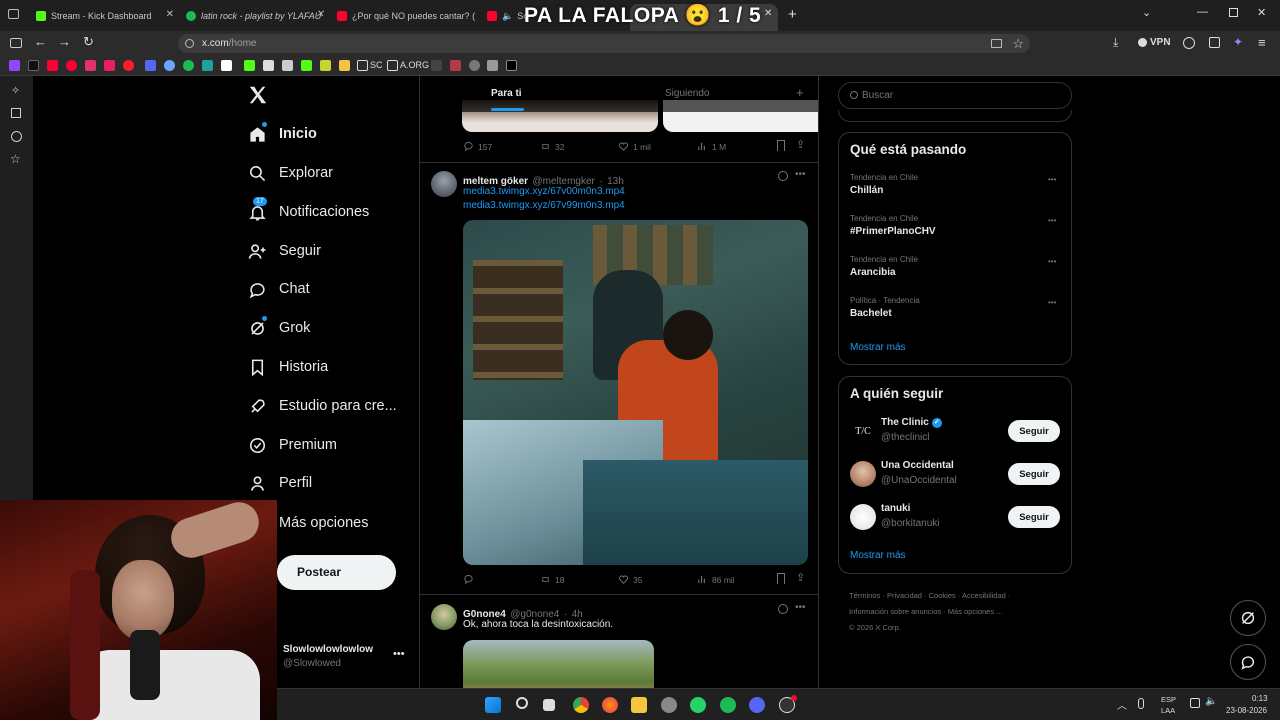 The width and height of the screenshot is (1280, 720). I want to click on show-more-trends: Mostrar más, so click(878, 347).